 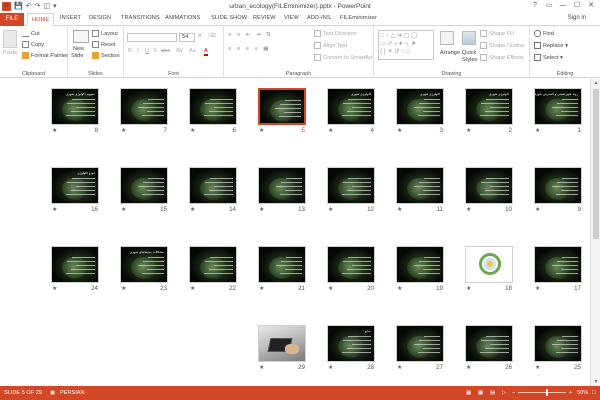 What do you see at coordinates (105, 33) in the screenshot?
I see `layout-button: Layout` at bounding box center [105, 33].